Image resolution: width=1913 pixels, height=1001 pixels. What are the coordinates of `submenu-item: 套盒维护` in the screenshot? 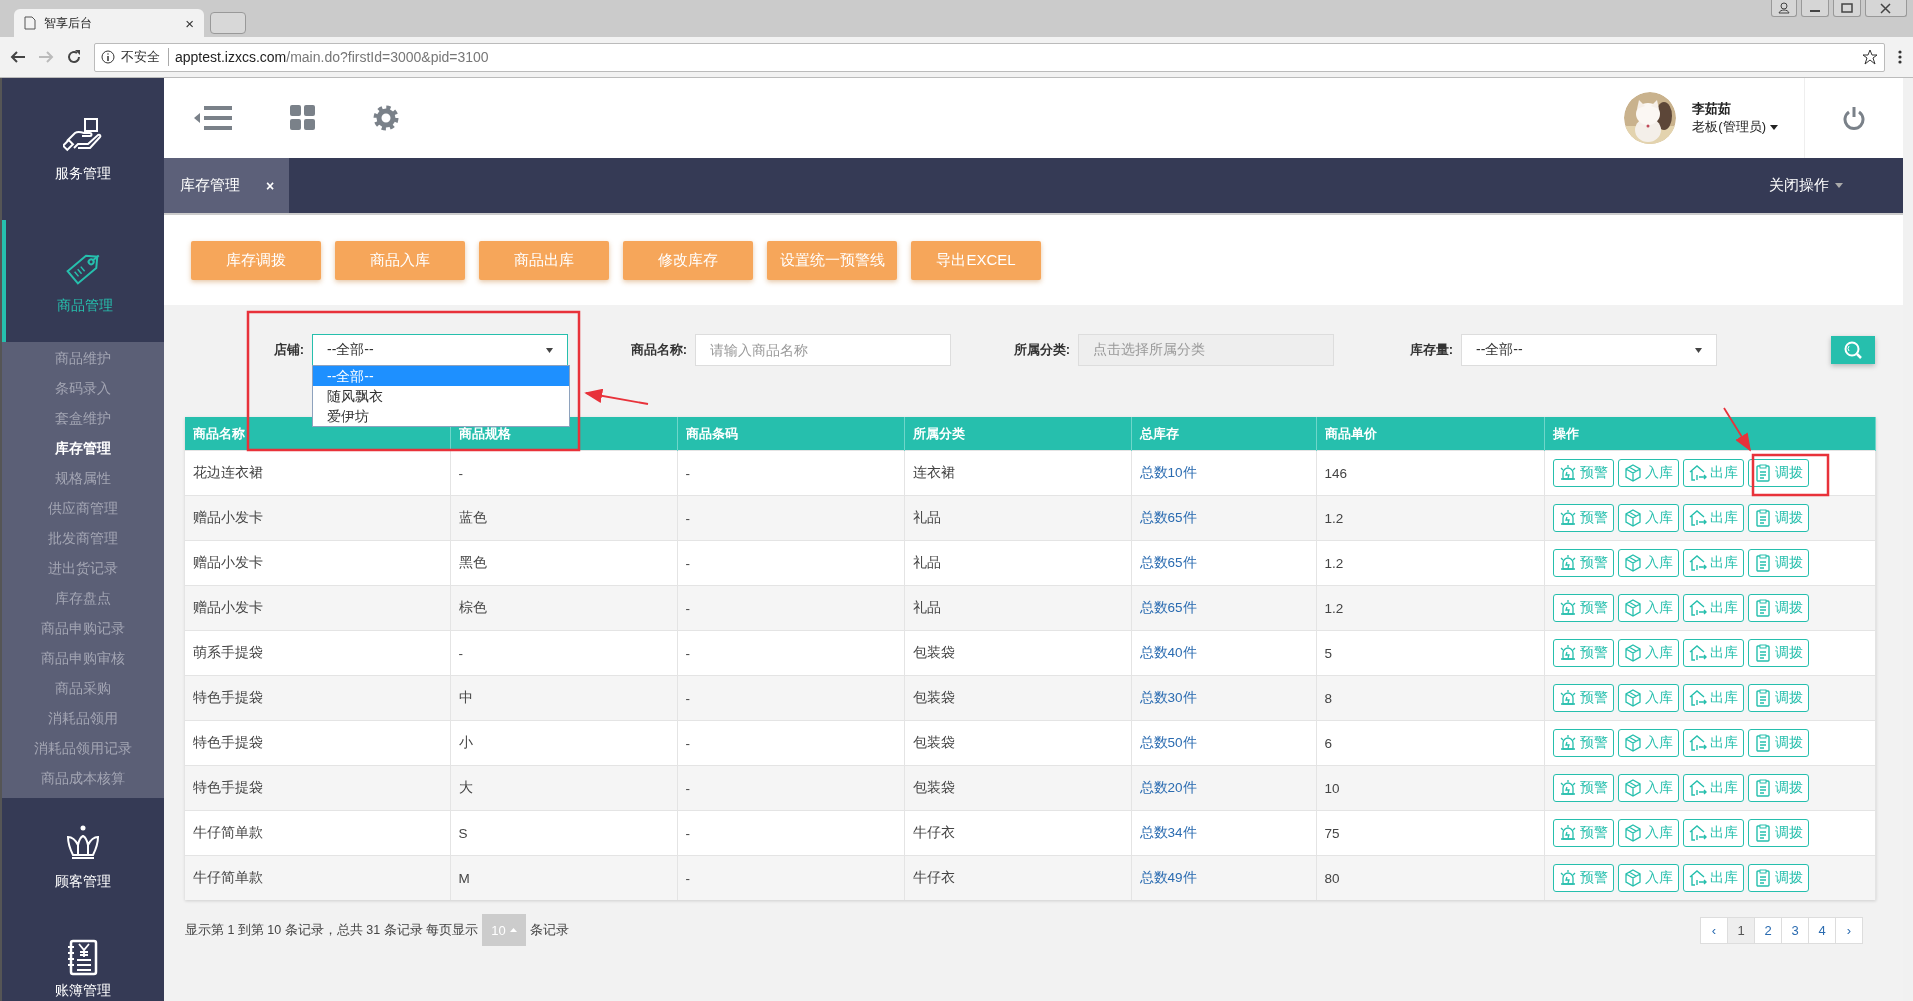 It's located at (83, 419).